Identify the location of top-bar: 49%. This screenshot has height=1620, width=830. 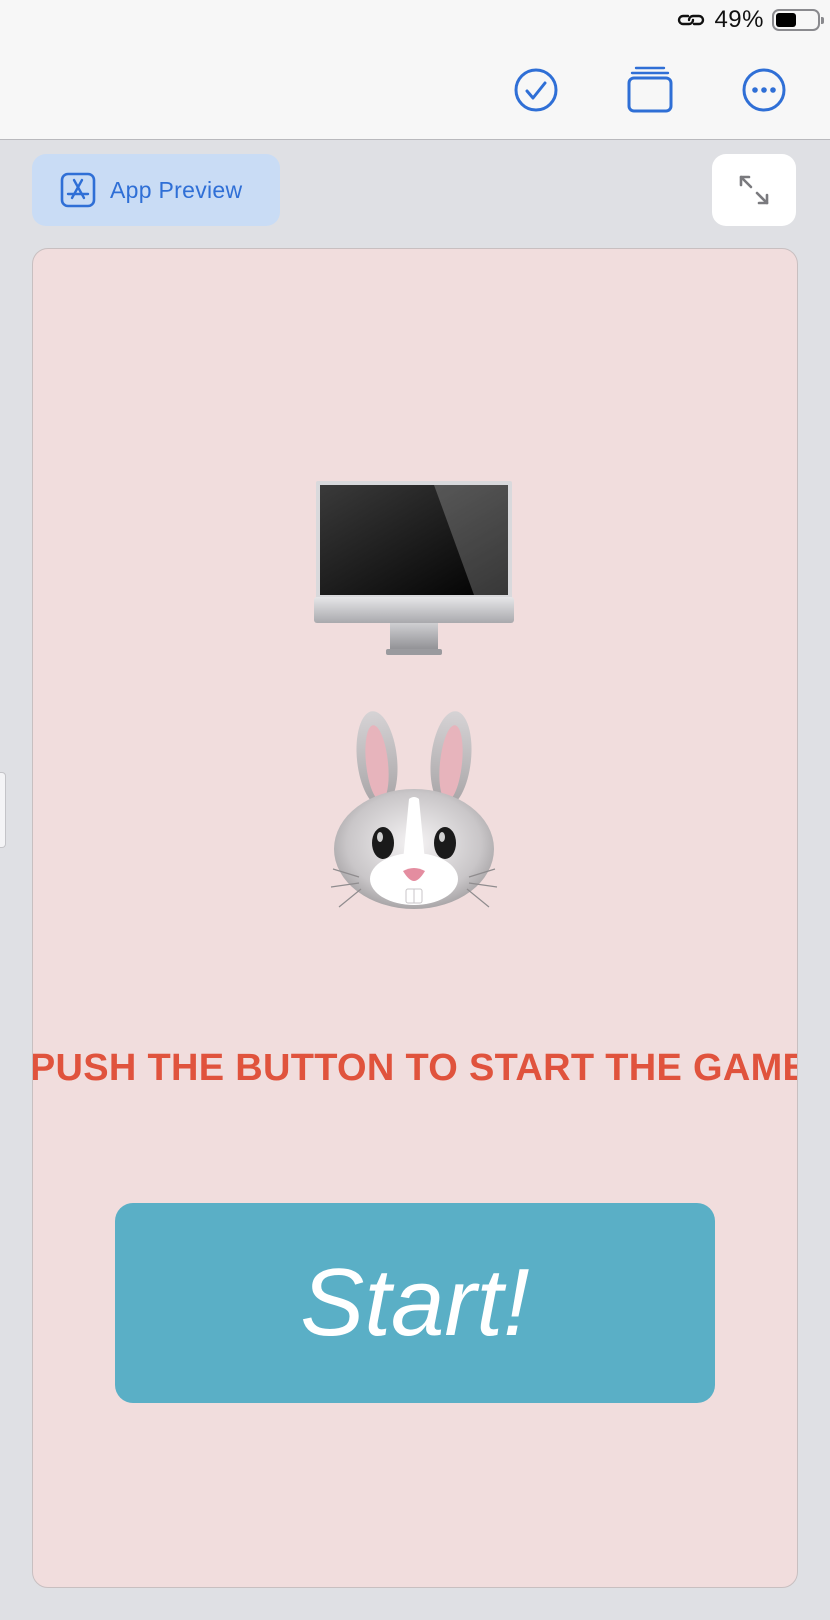
(415, 70).